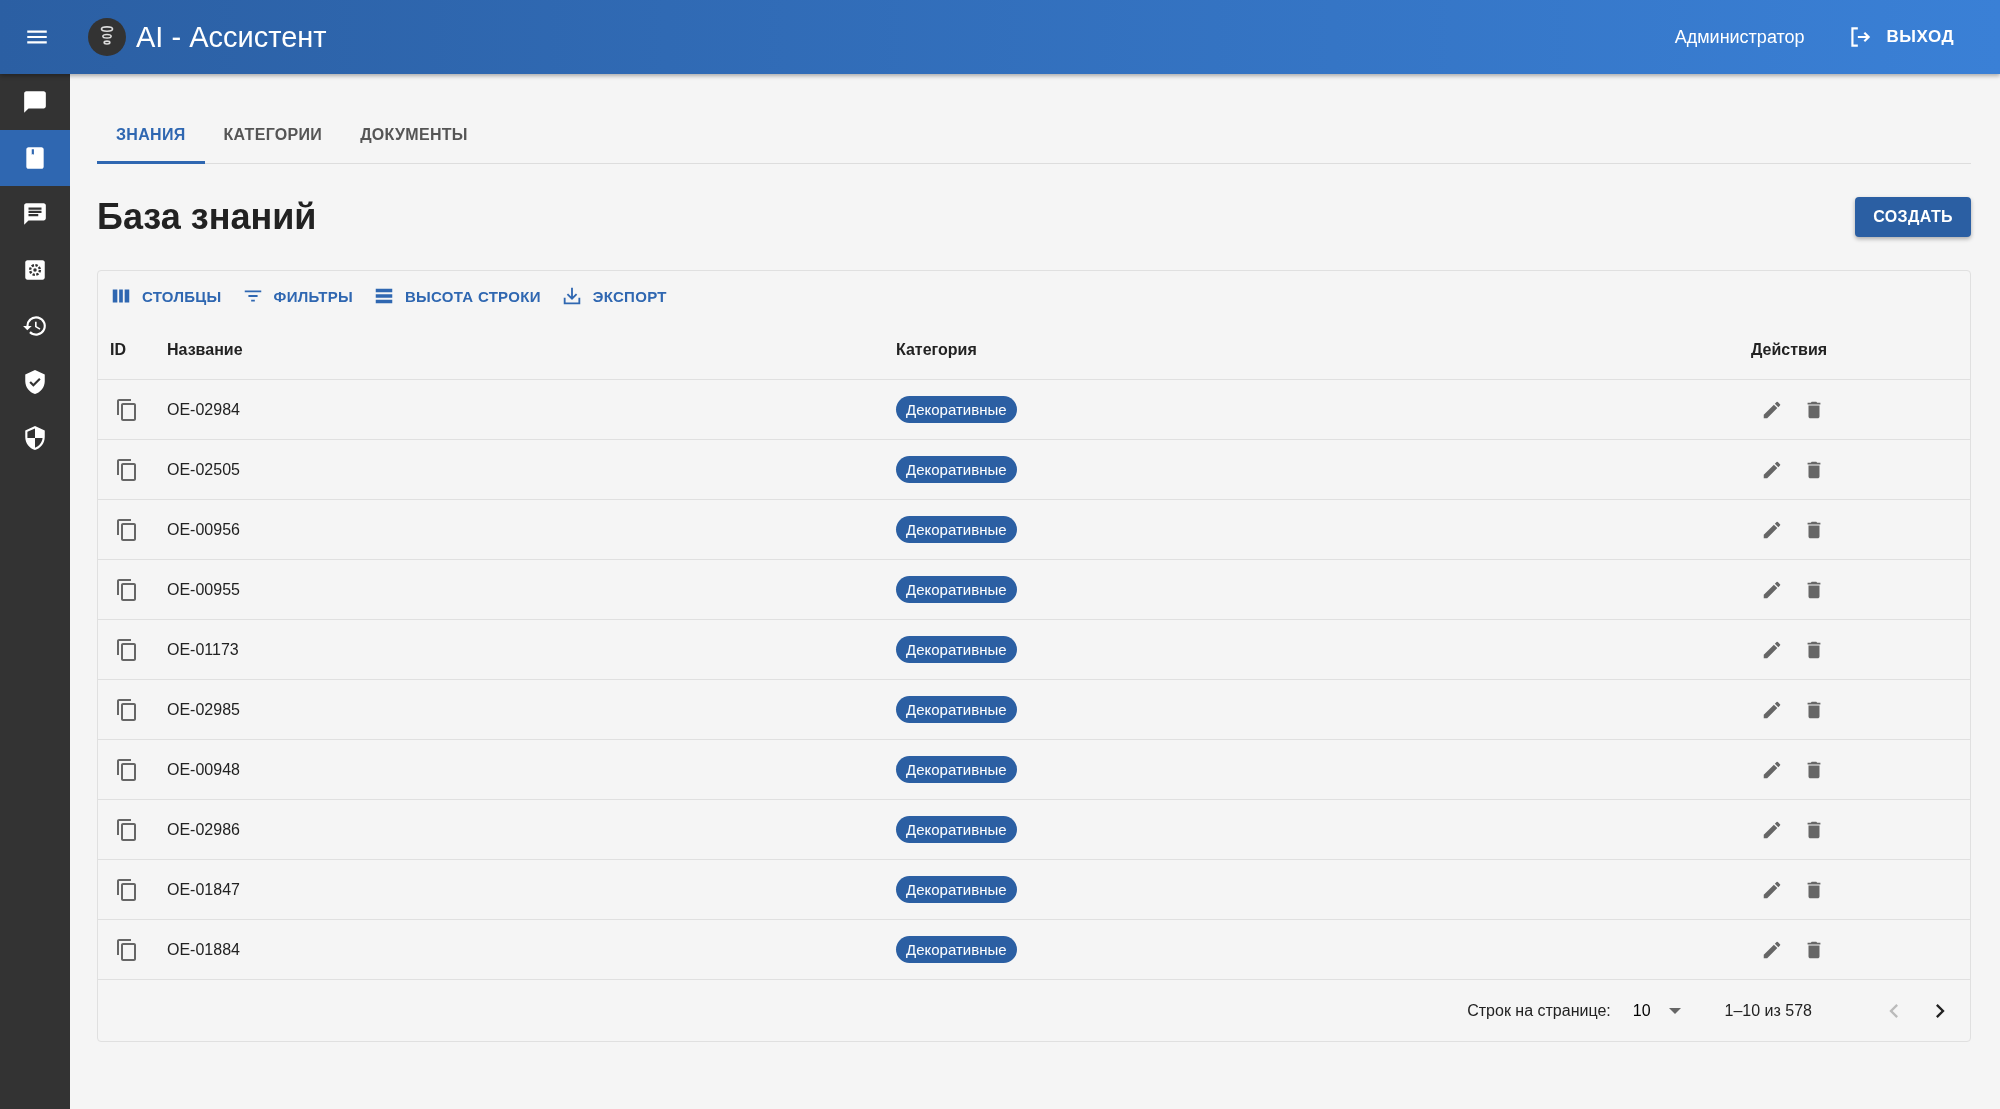 The width and height of the screenshot is (2000, 1109). Describe the element at coordinates (1913, 217) in the screenshot. I see `create-button: СОЗДАТЬ` at that location.